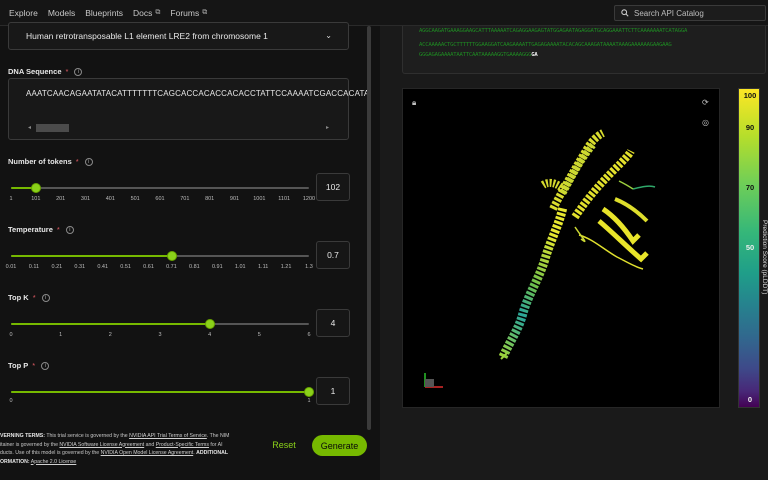 The height and width of the screenshot is (480, 768). I want to click on slider-tick-label: 601, so click(160, 199).